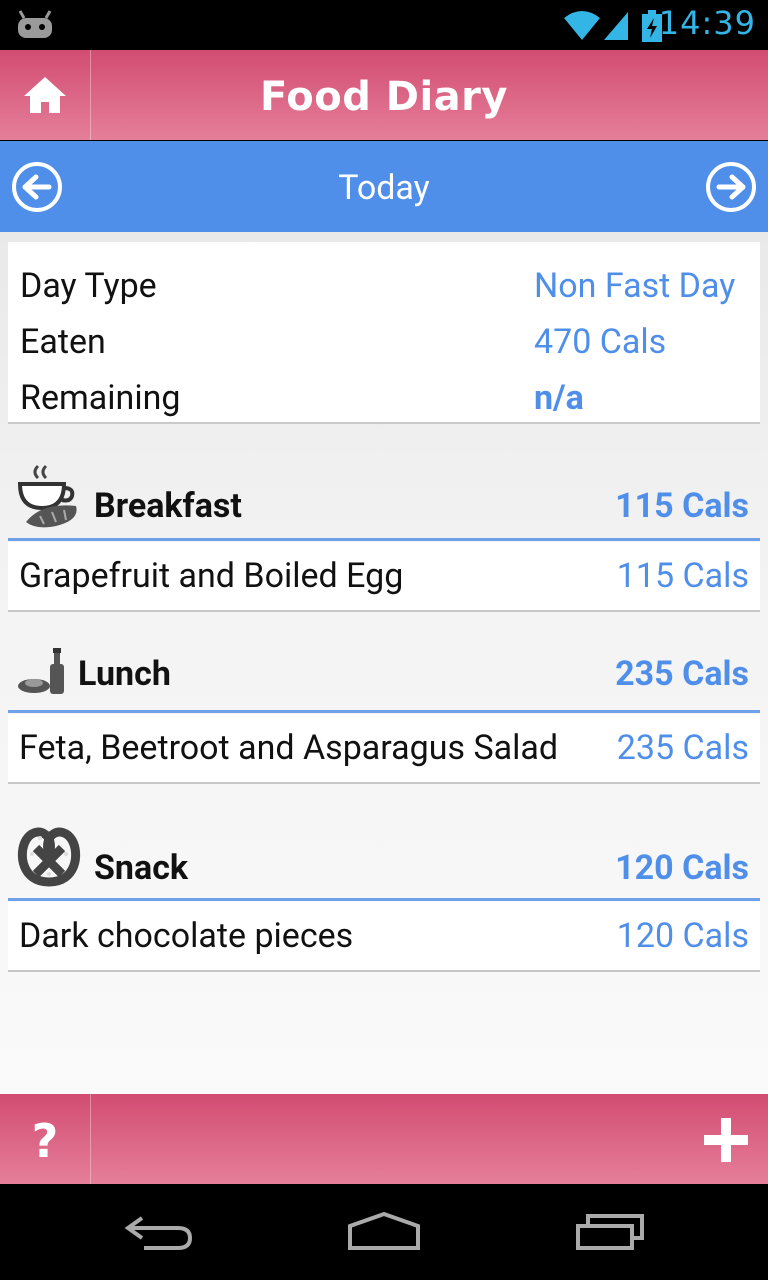 The height and width of the screenshot is (1280, 768). Describe the element at coordinates (384, 864) in the screenshot. I see `meal-header-snack: Snack 120 Cals` at that location.